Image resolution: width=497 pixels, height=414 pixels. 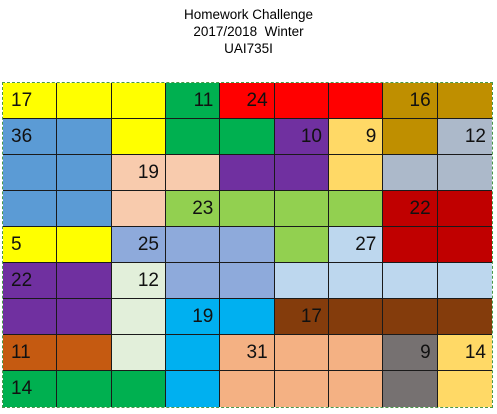 I want to click on grid-cell-r1-c1, so click(x=84, y=137).